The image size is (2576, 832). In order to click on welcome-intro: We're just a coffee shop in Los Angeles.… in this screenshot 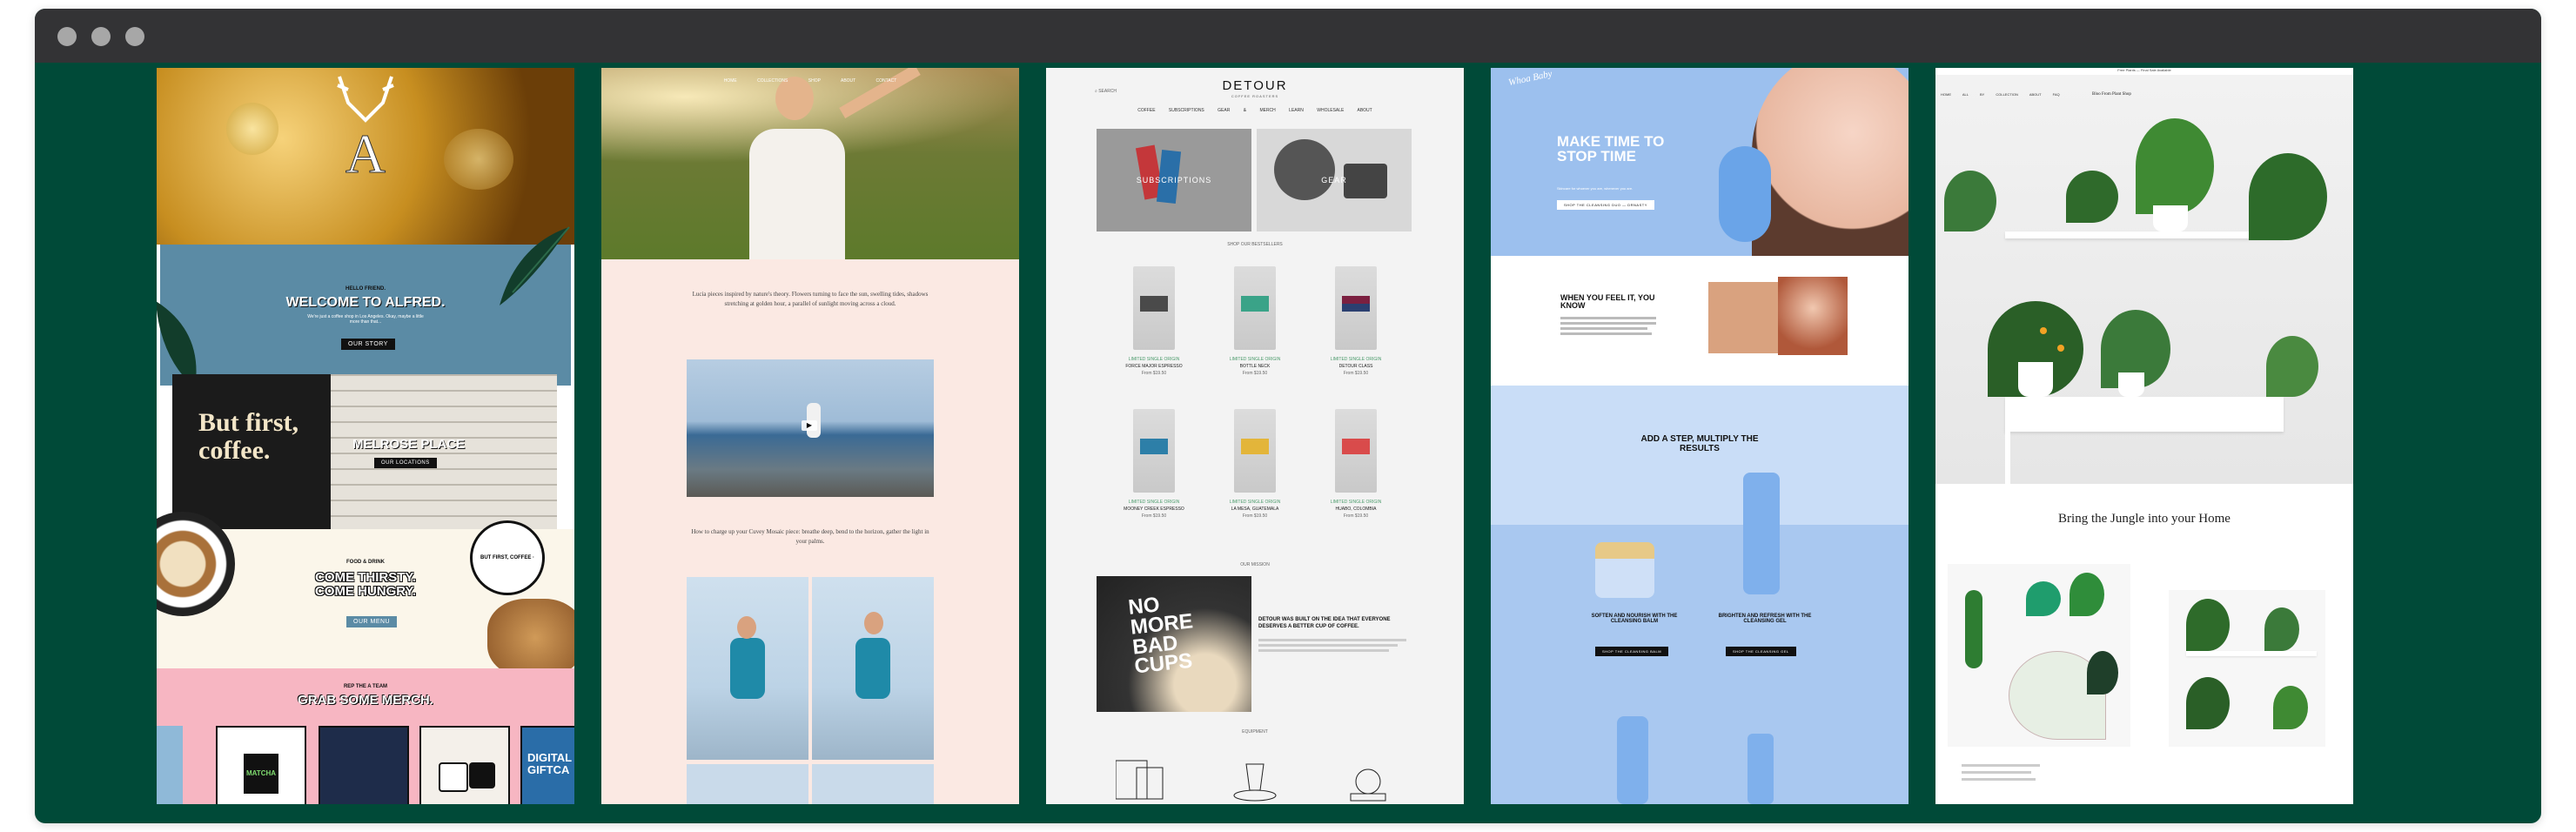, I will do `click(366, 319)`.